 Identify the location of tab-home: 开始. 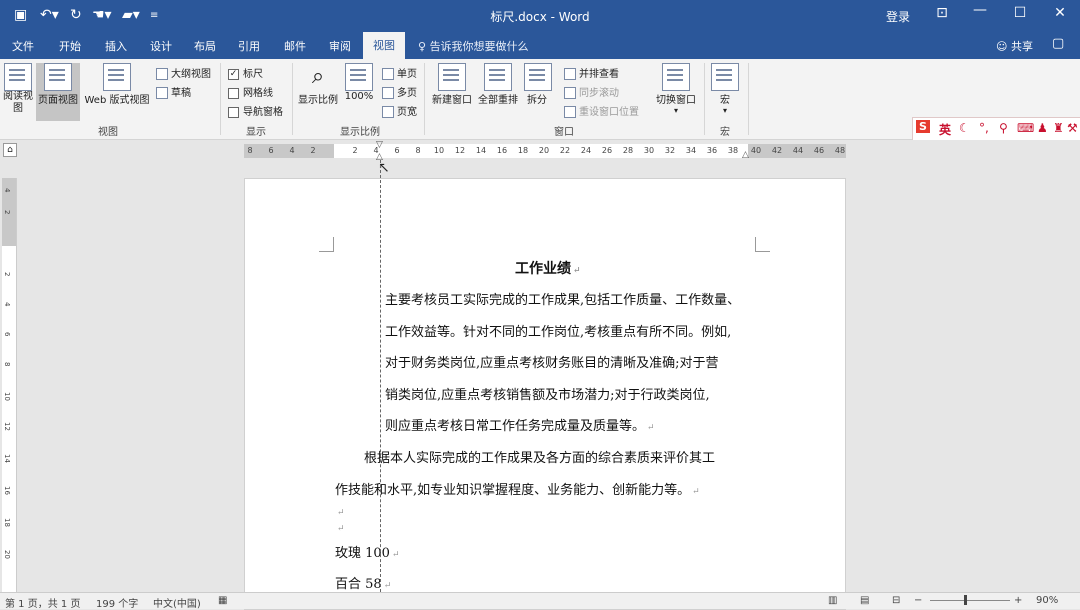
(70, 46).